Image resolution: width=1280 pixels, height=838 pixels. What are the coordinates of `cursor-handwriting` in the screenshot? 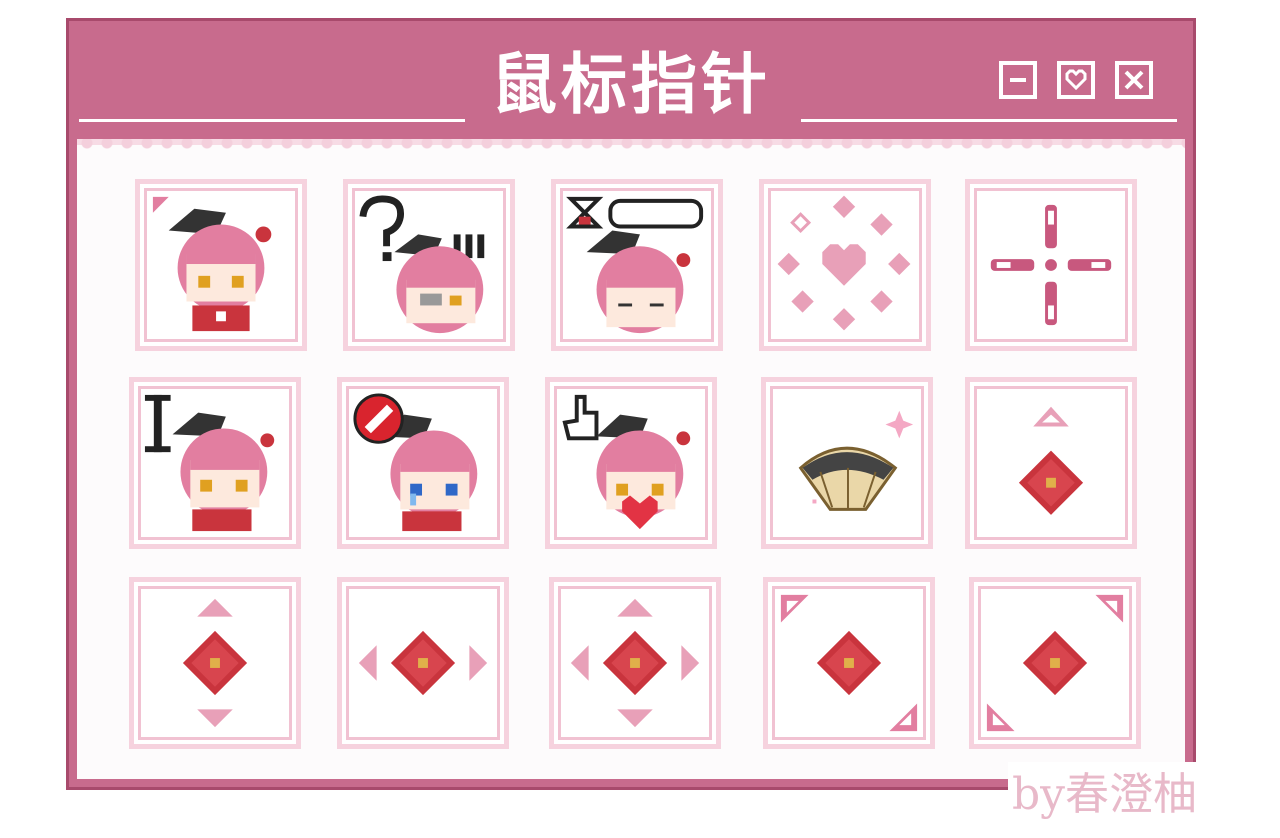 It's located at (847, 463).